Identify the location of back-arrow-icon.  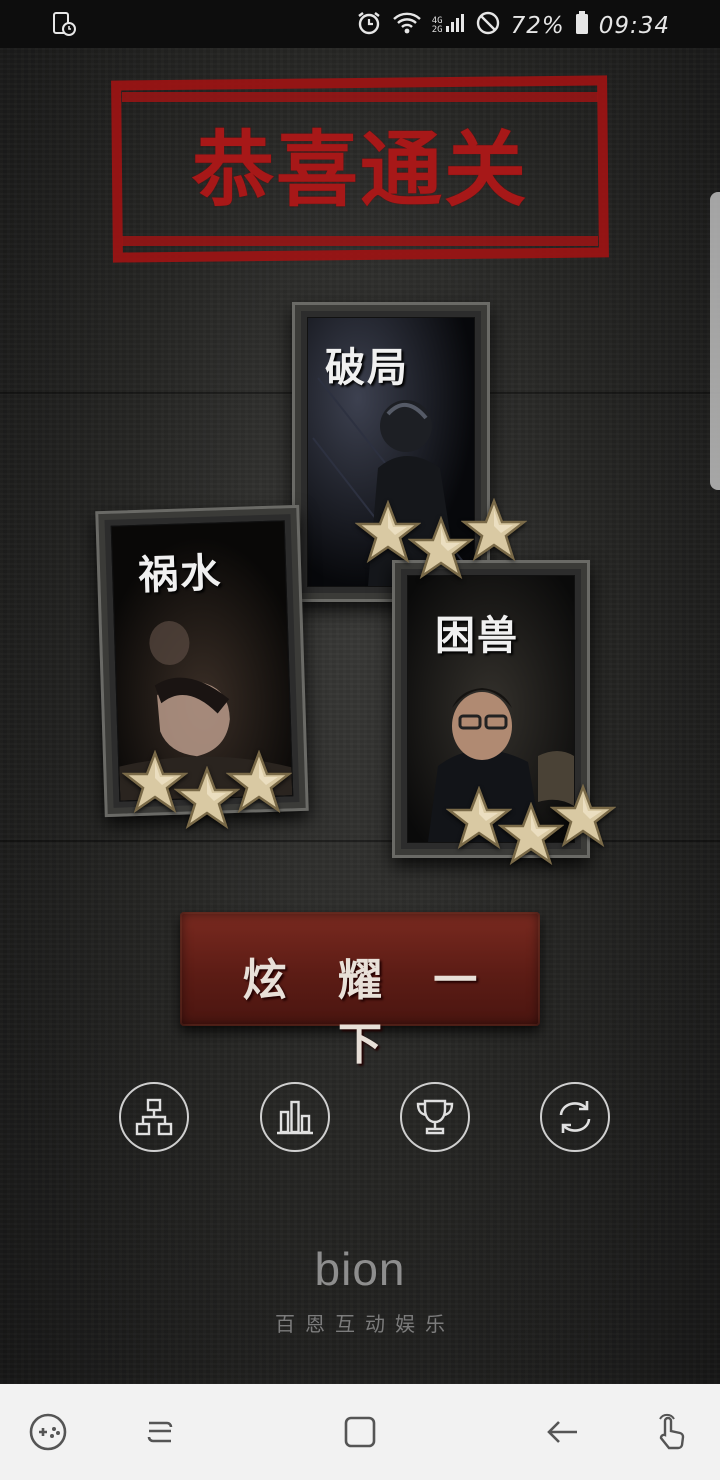
(562, 1432).